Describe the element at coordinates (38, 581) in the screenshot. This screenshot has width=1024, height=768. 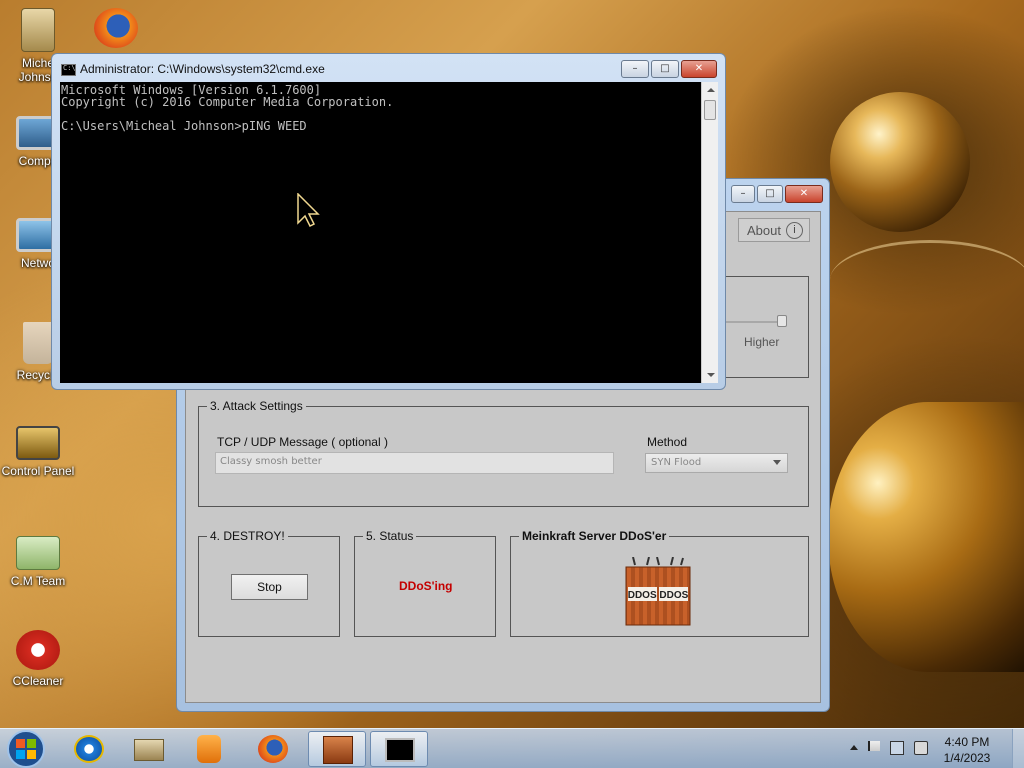
I see `desktop-icon-label: C.M Team` at that location.